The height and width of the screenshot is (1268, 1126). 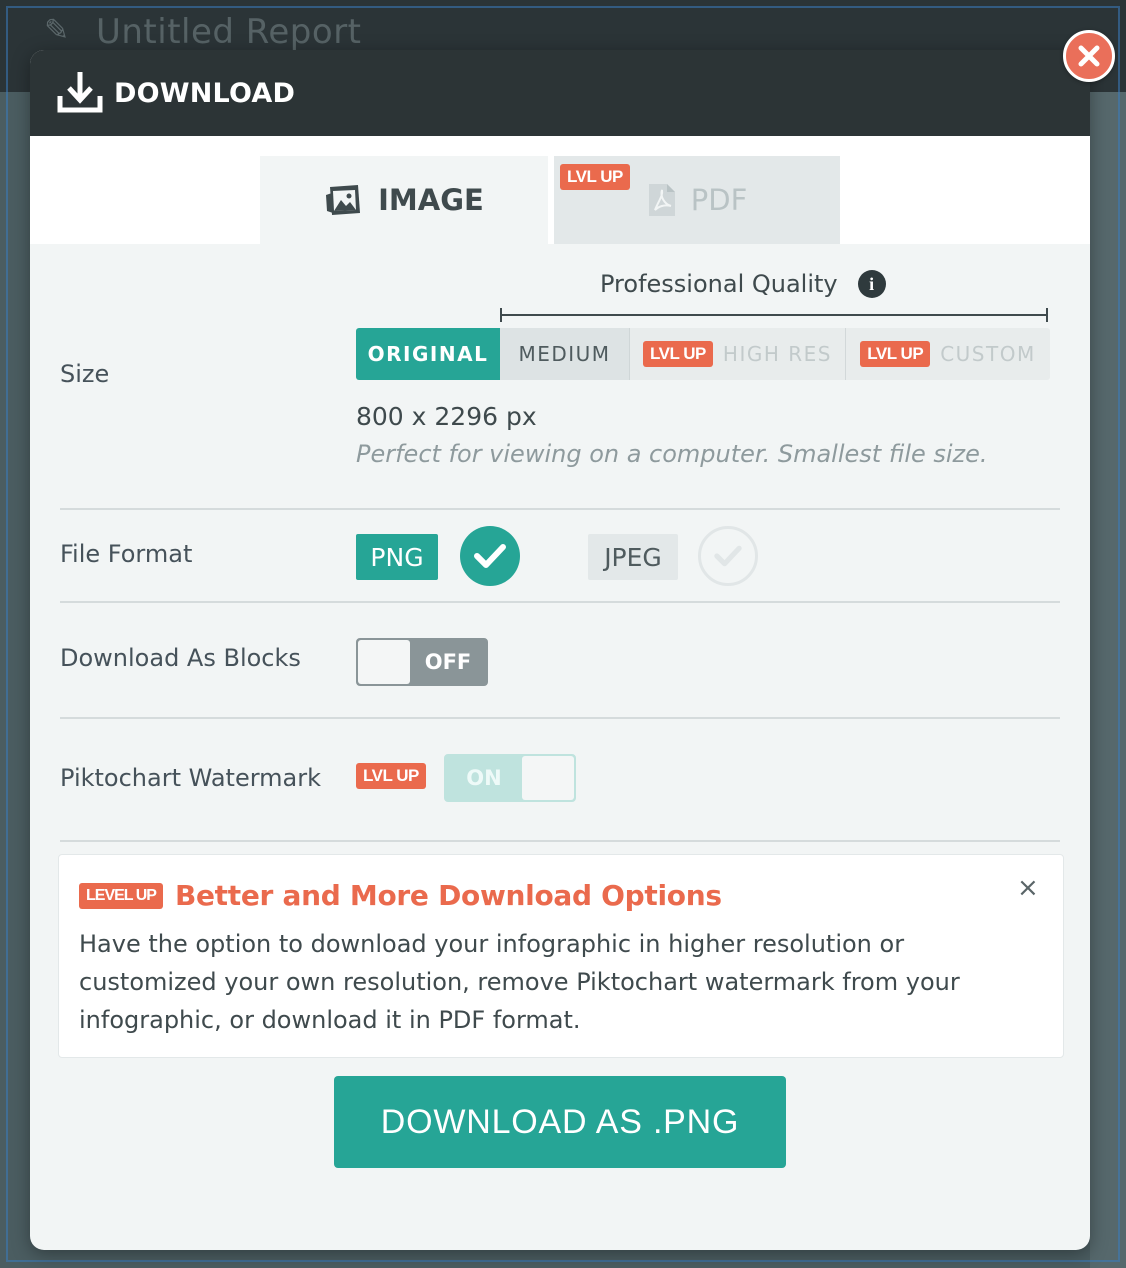 I want to click on download-button: DOWNLOAD AS .PNG, so click(x=560, y=1122).